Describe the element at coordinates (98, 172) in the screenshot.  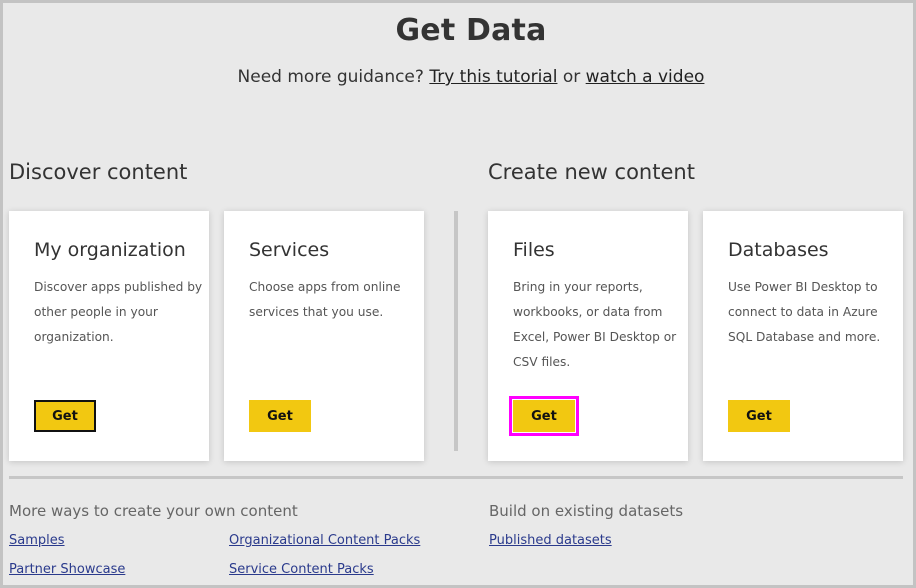
I see `discover-content-heading: Discover content` at that location.